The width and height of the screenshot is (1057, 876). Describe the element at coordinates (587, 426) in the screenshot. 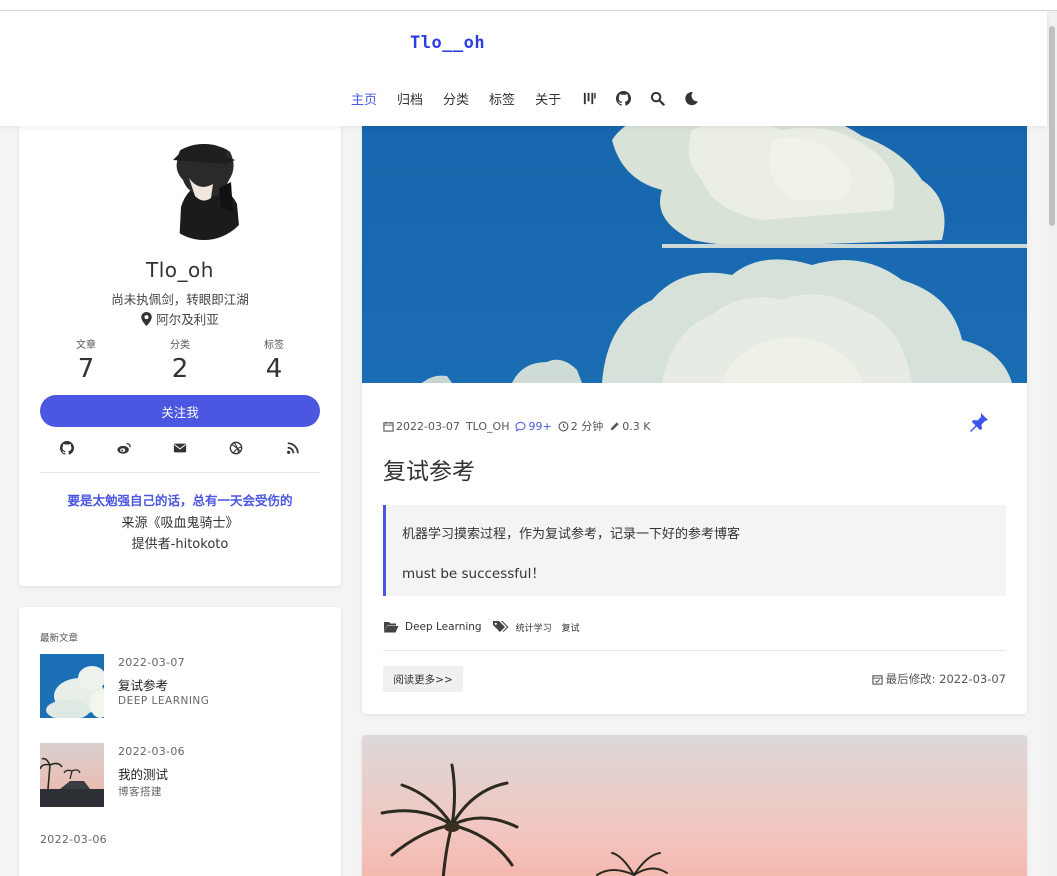

I see `post-read-time-text: 2 分钟` at that location.